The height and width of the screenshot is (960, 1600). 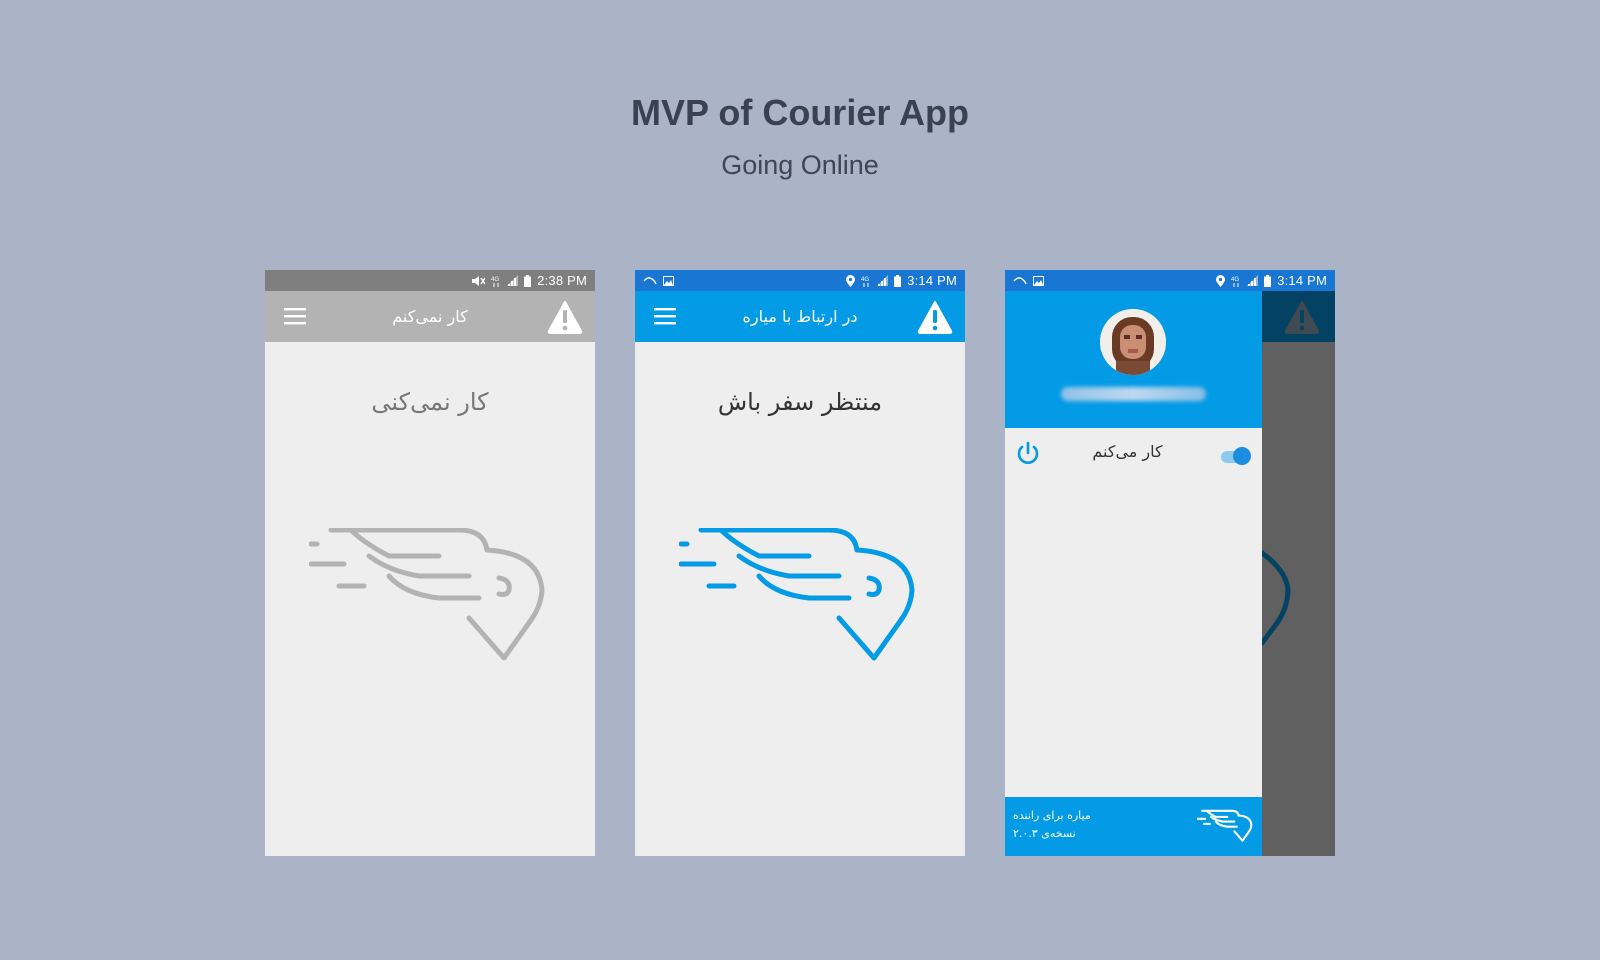 What do you see at coordinates (1242, 456) in the screenshot?
I see `toggle-knob` at bounding box center [1242, 456].